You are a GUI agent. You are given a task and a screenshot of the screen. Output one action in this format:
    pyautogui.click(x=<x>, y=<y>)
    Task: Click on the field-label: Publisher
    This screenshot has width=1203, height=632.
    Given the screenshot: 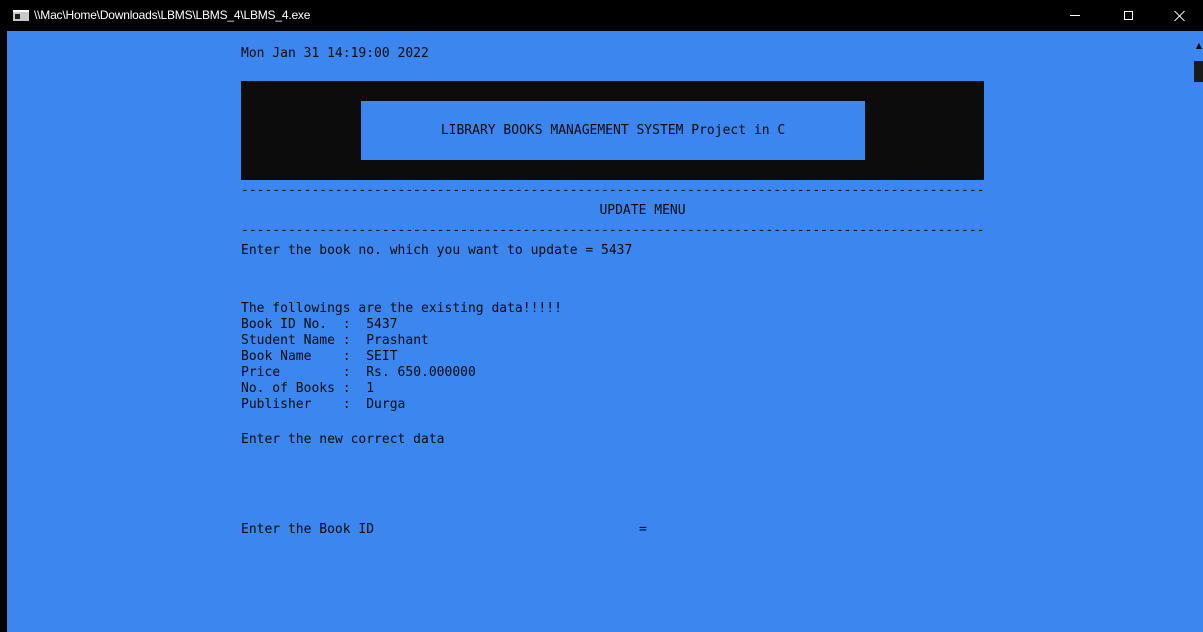 What is the action you would take?
    pyautogui.click(x=292, y=404)
    